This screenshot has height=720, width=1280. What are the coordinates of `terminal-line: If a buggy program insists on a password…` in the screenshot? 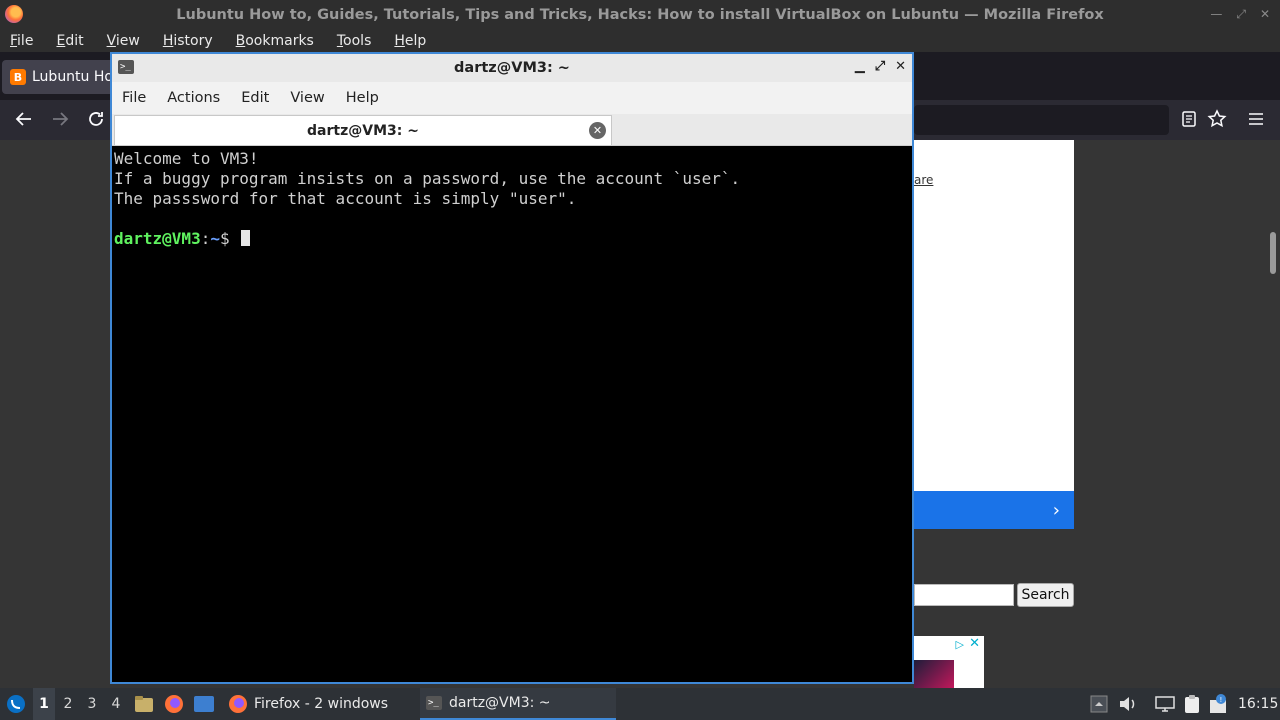 It's located at (427, 178).